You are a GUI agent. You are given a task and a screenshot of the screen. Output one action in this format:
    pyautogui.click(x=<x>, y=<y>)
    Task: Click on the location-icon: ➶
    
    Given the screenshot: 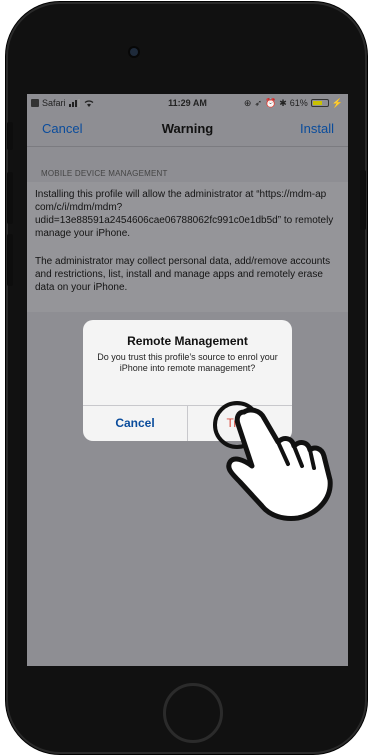 What is the action you would take?
    pyautogui.click(x=258, y=102)
    